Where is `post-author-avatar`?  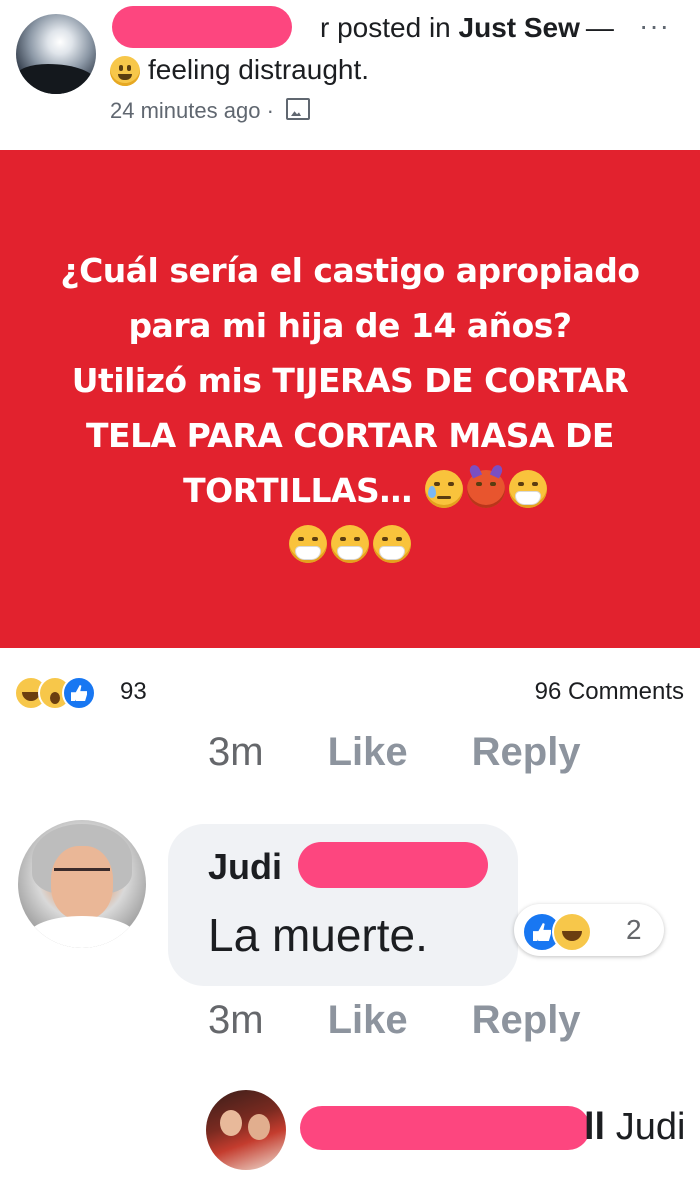
post-author-avatar is located at coordinates (56, 54).